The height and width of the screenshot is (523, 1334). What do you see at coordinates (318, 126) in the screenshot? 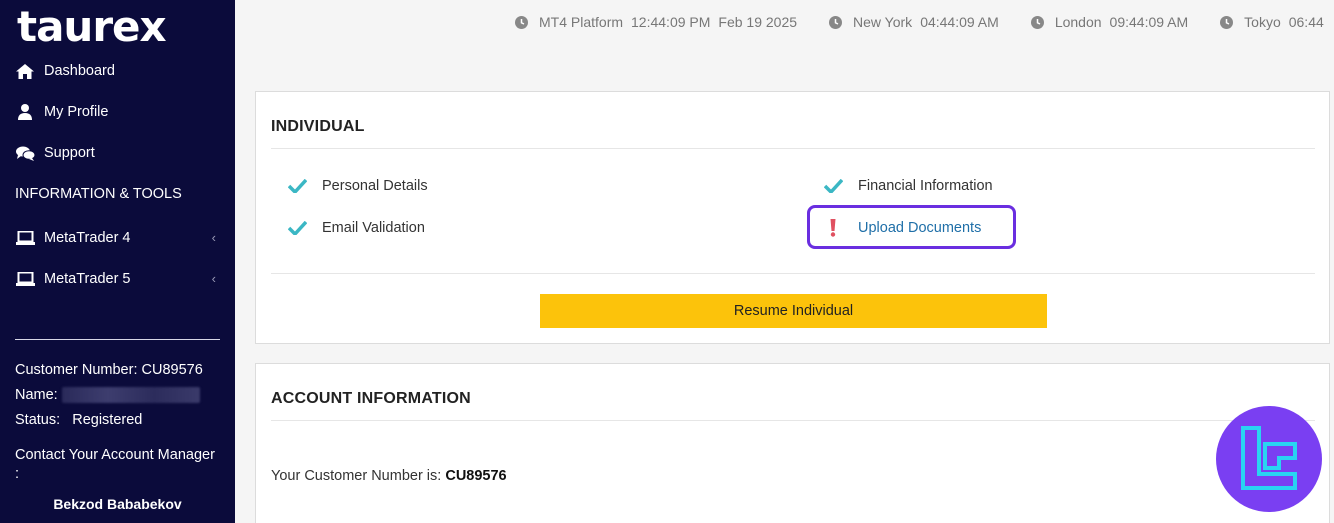
I see `individual-title: INDIVIDUAL` at bounding box center [318, 126].